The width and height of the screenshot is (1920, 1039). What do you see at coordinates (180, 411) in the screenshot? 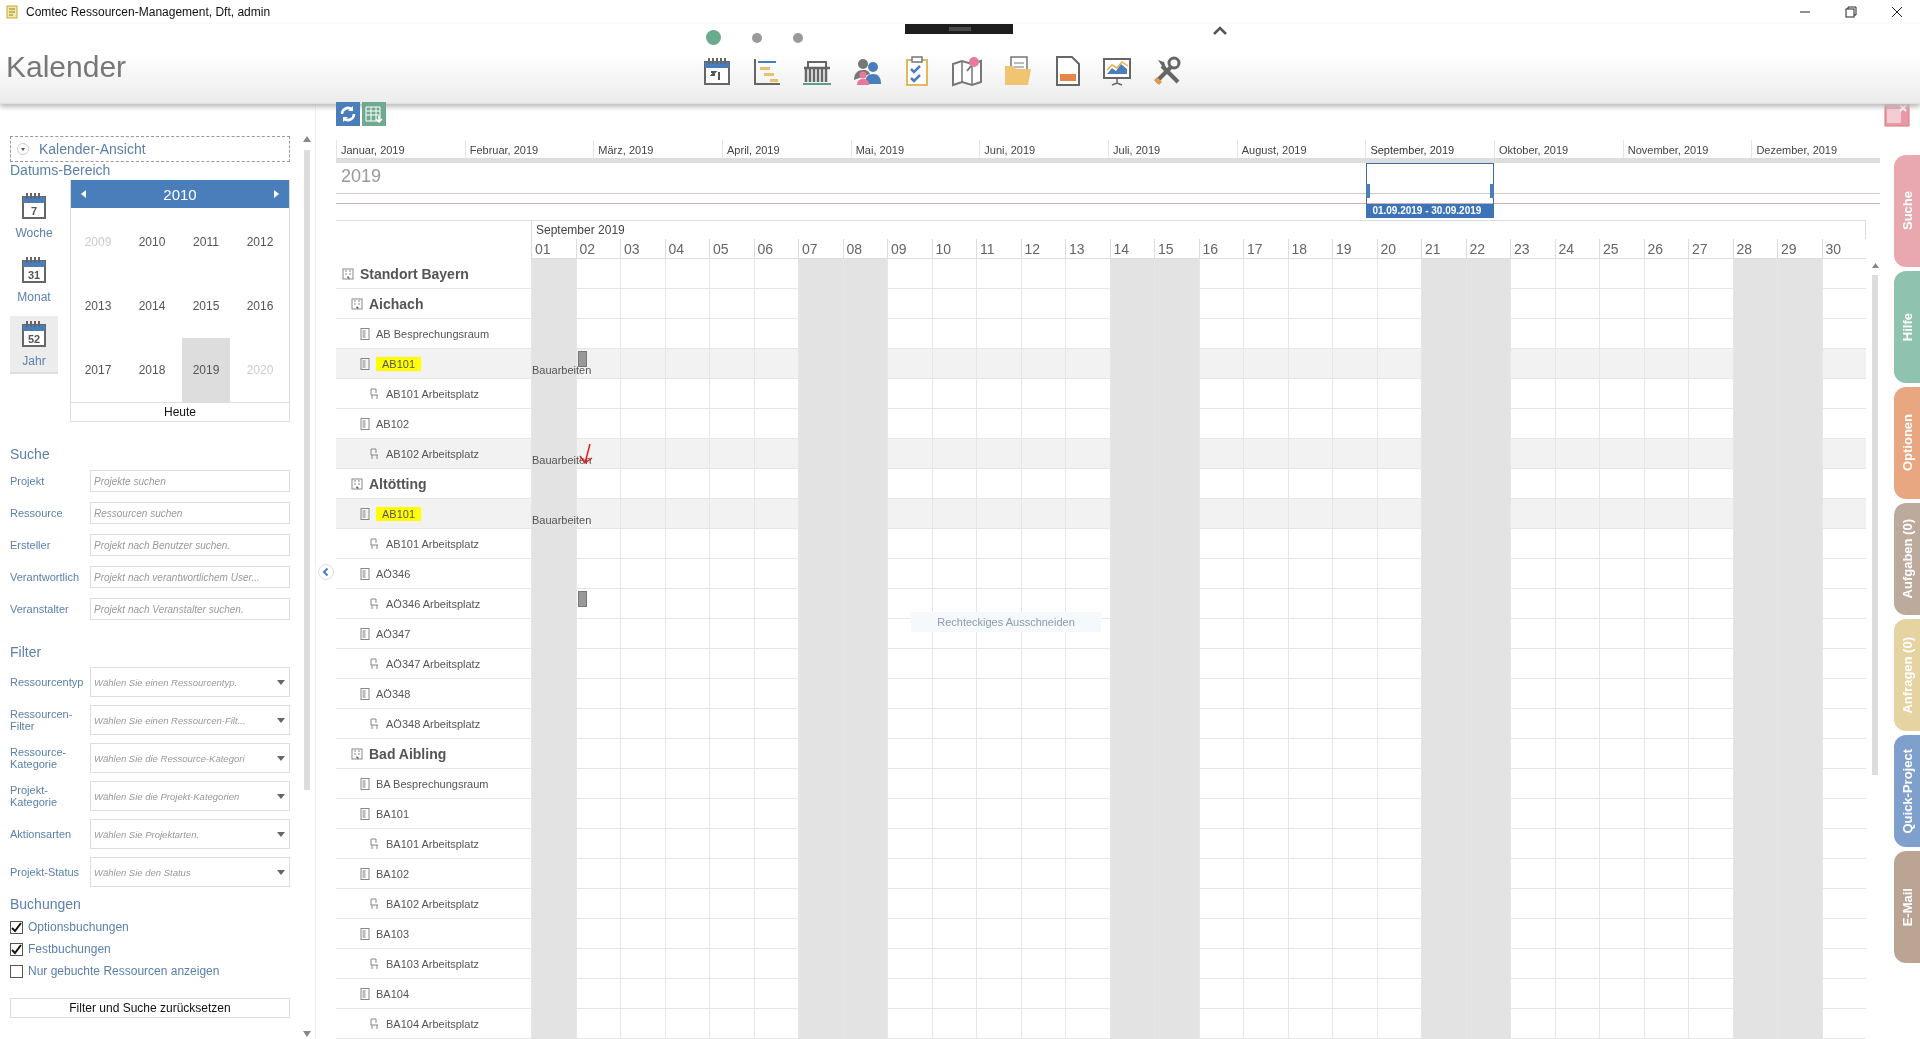
I see `today-button: Heute` at bounding box center [180, 411].